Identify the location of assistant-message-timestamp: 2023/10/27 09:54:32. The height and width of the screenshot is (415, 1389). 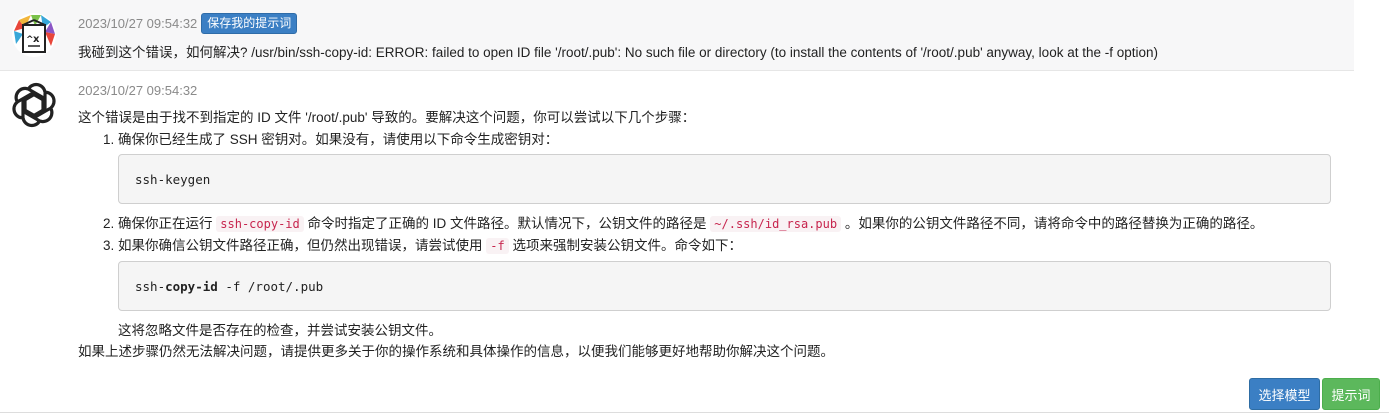
(138, 90).